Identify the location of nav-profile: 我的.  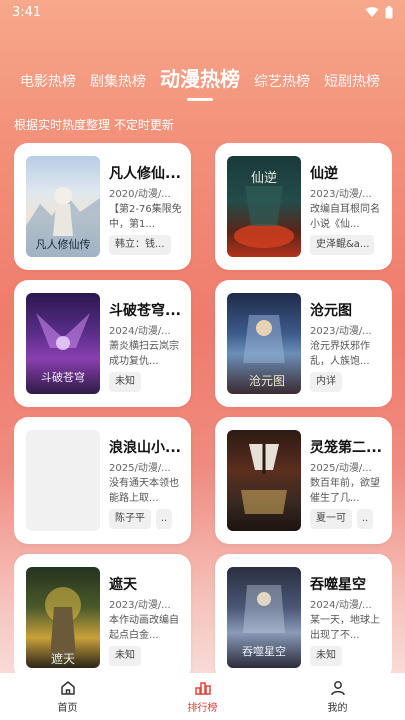
(338, 696).